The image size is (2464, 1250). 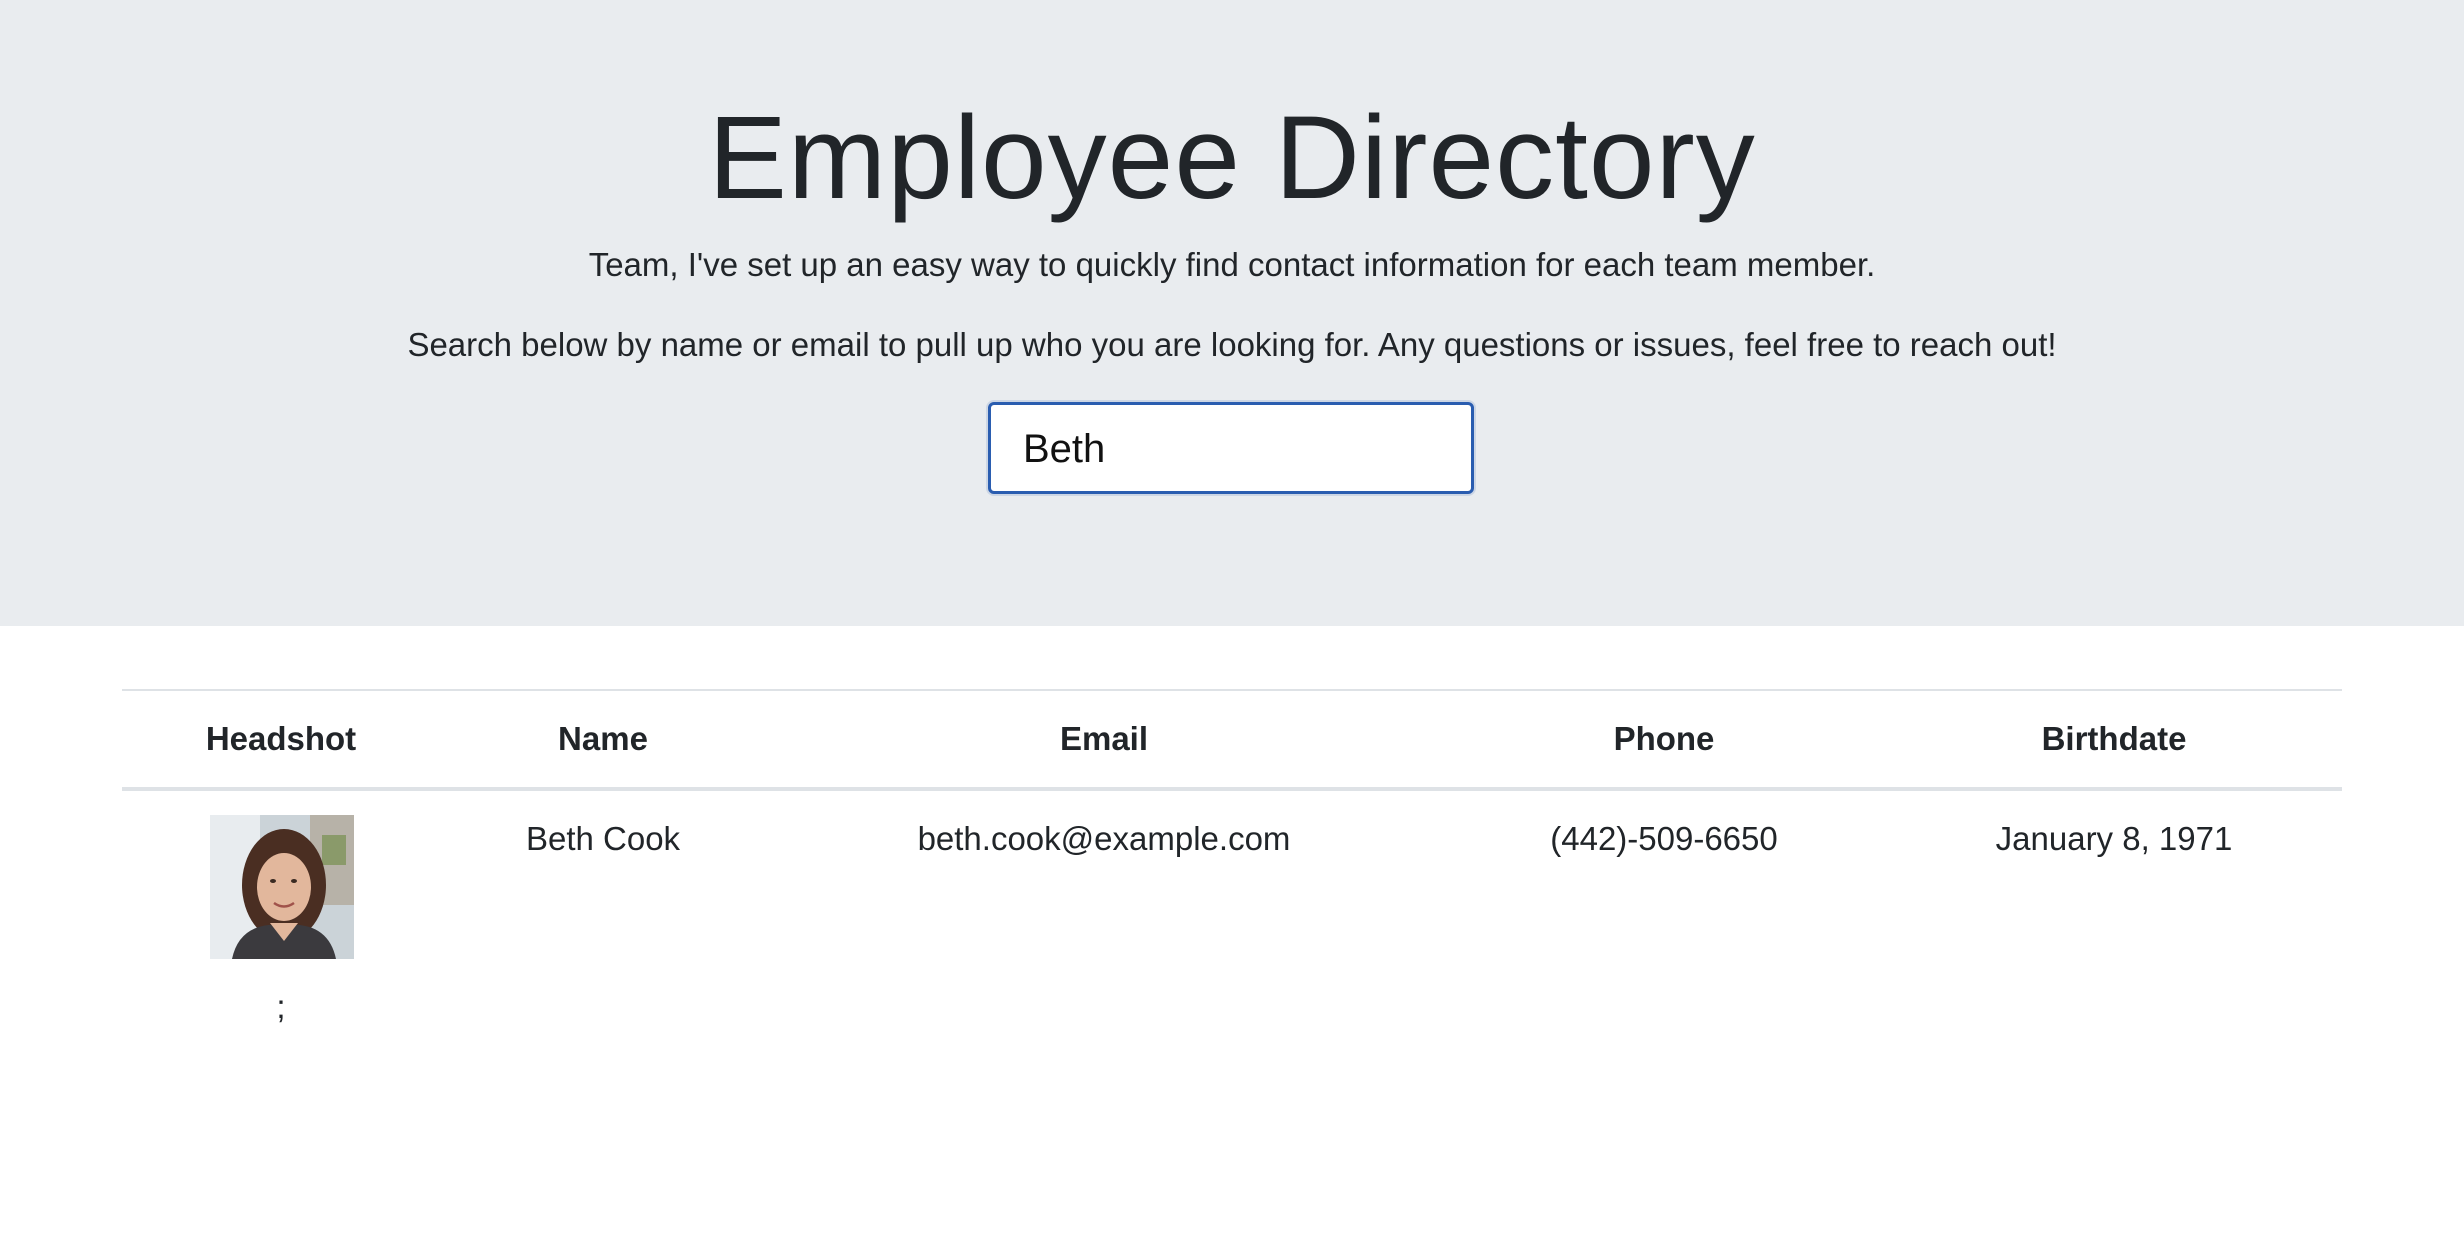 I want to click on search-box, so click(x=1231, y=448).